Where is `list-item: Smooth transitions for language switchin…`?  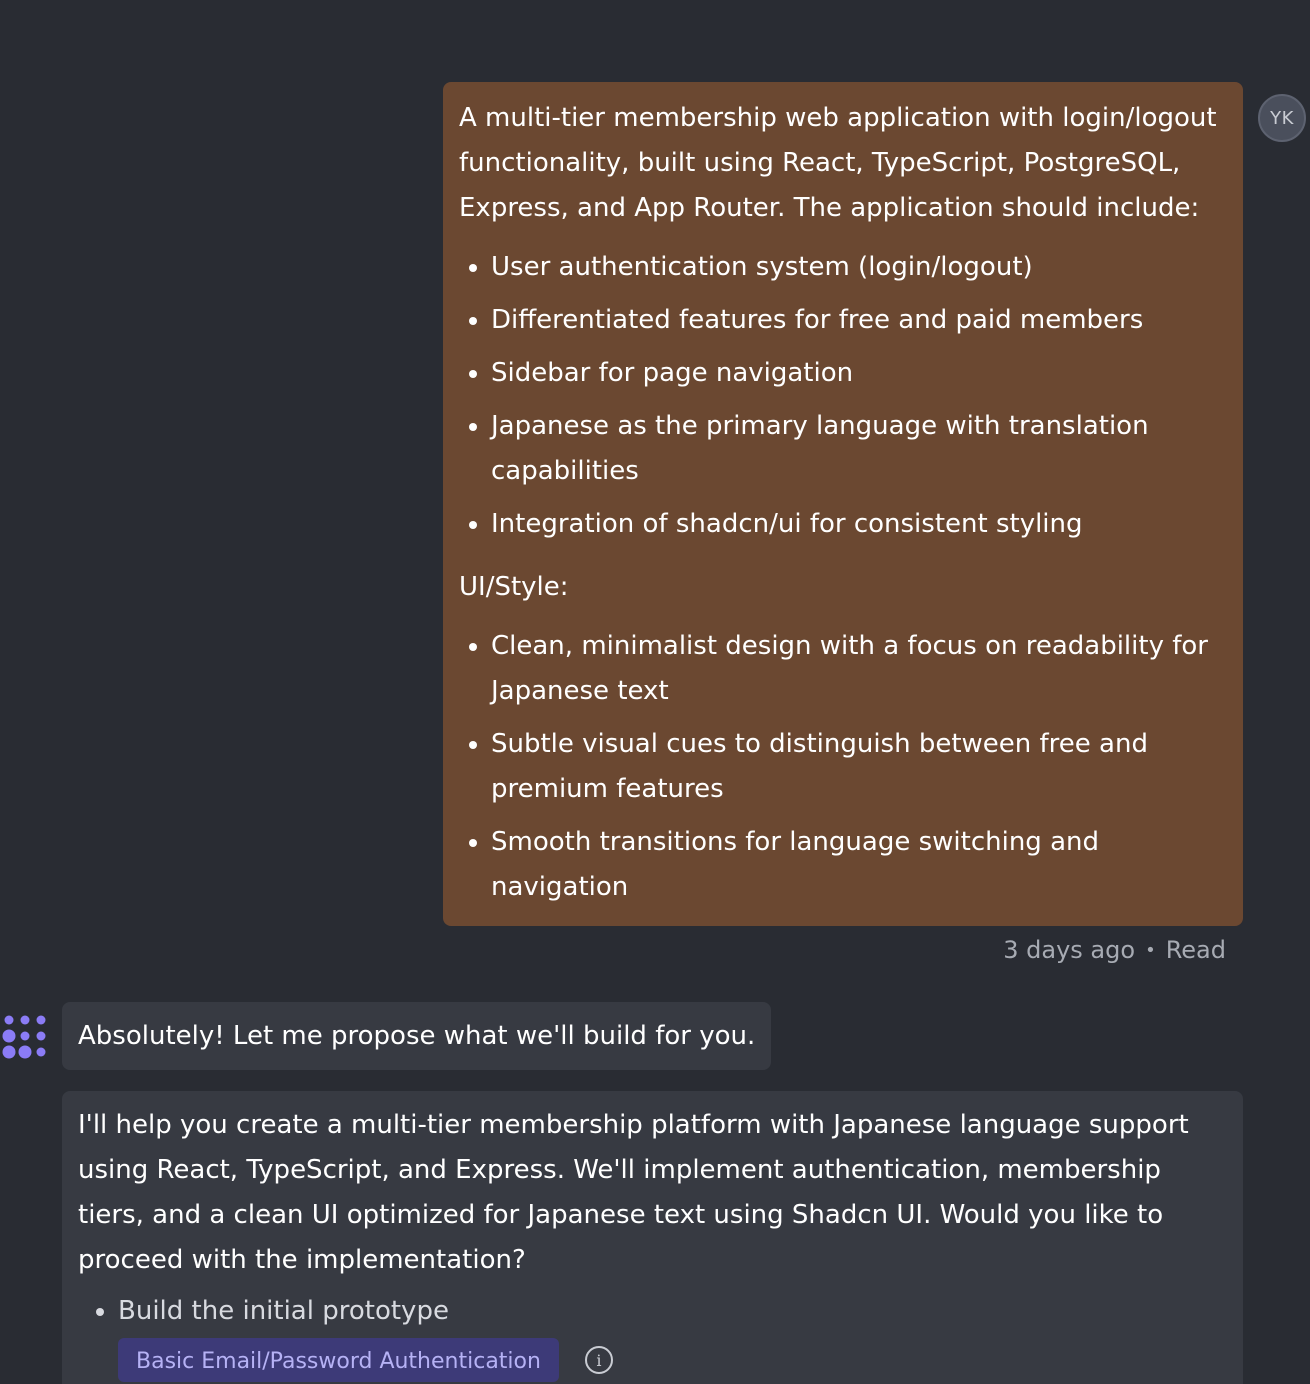 list-item: Smooth transitions for language switchin… is located at coordinates (859, 865).